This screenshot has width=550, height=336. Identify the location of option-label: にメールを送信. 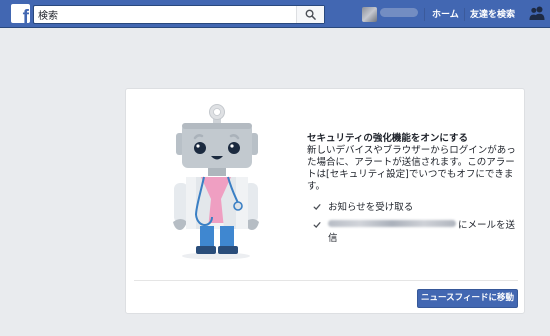
(425, 232).